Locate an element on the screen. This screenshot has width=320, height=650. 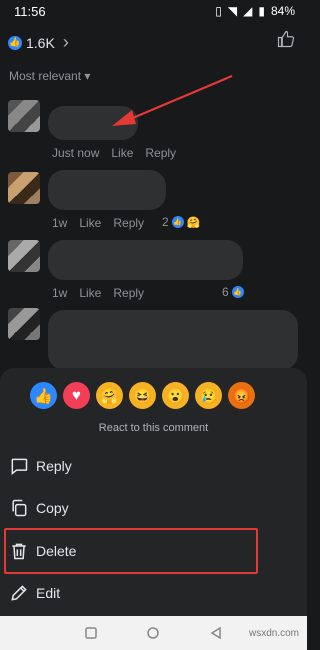
copy-label: Copy is located at coordinates (52, 508).